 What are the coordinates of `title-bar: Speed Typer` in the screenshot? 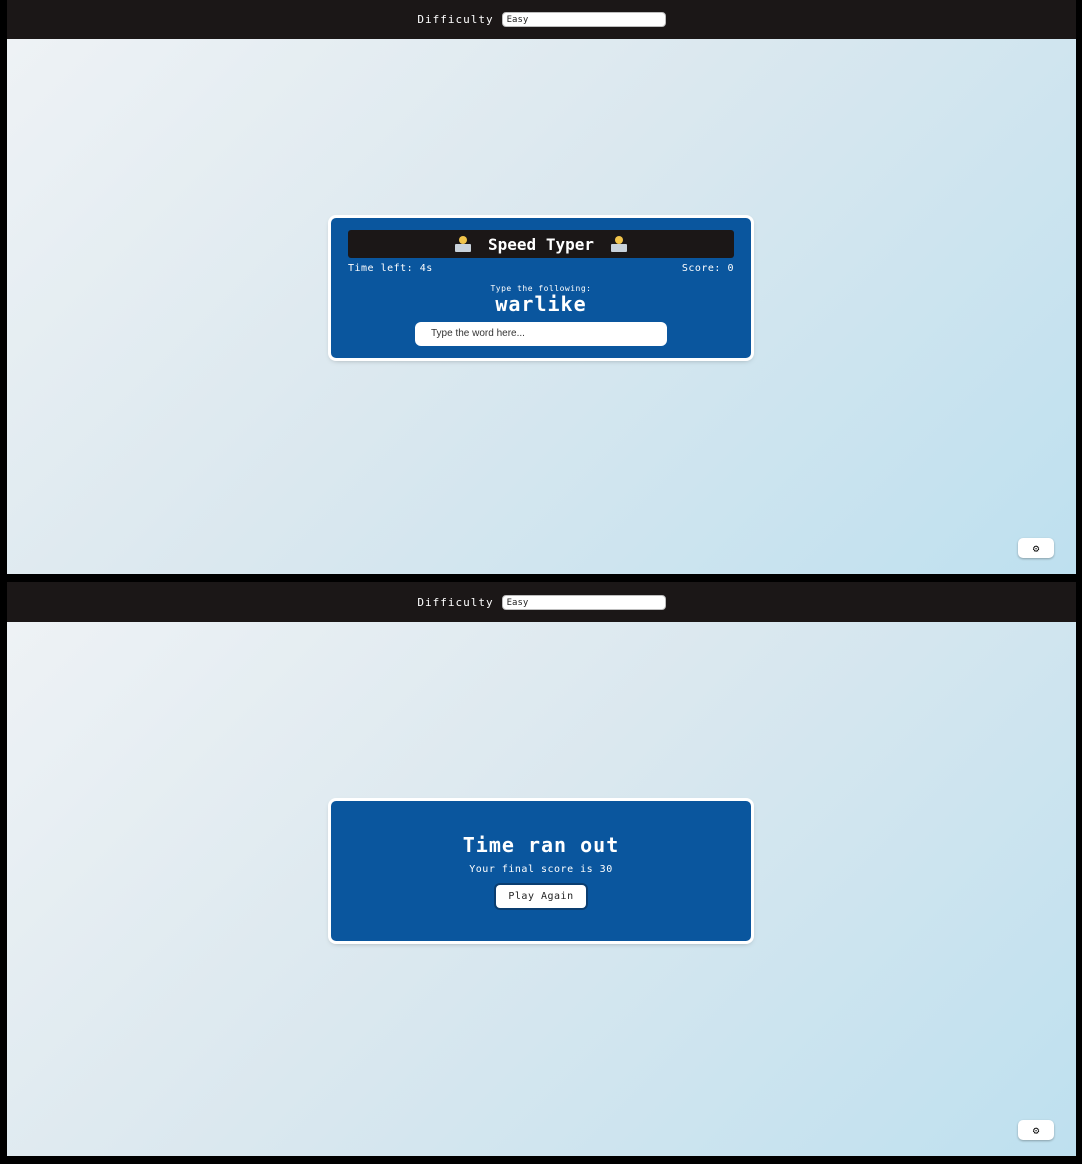 It's located at (541, 244).